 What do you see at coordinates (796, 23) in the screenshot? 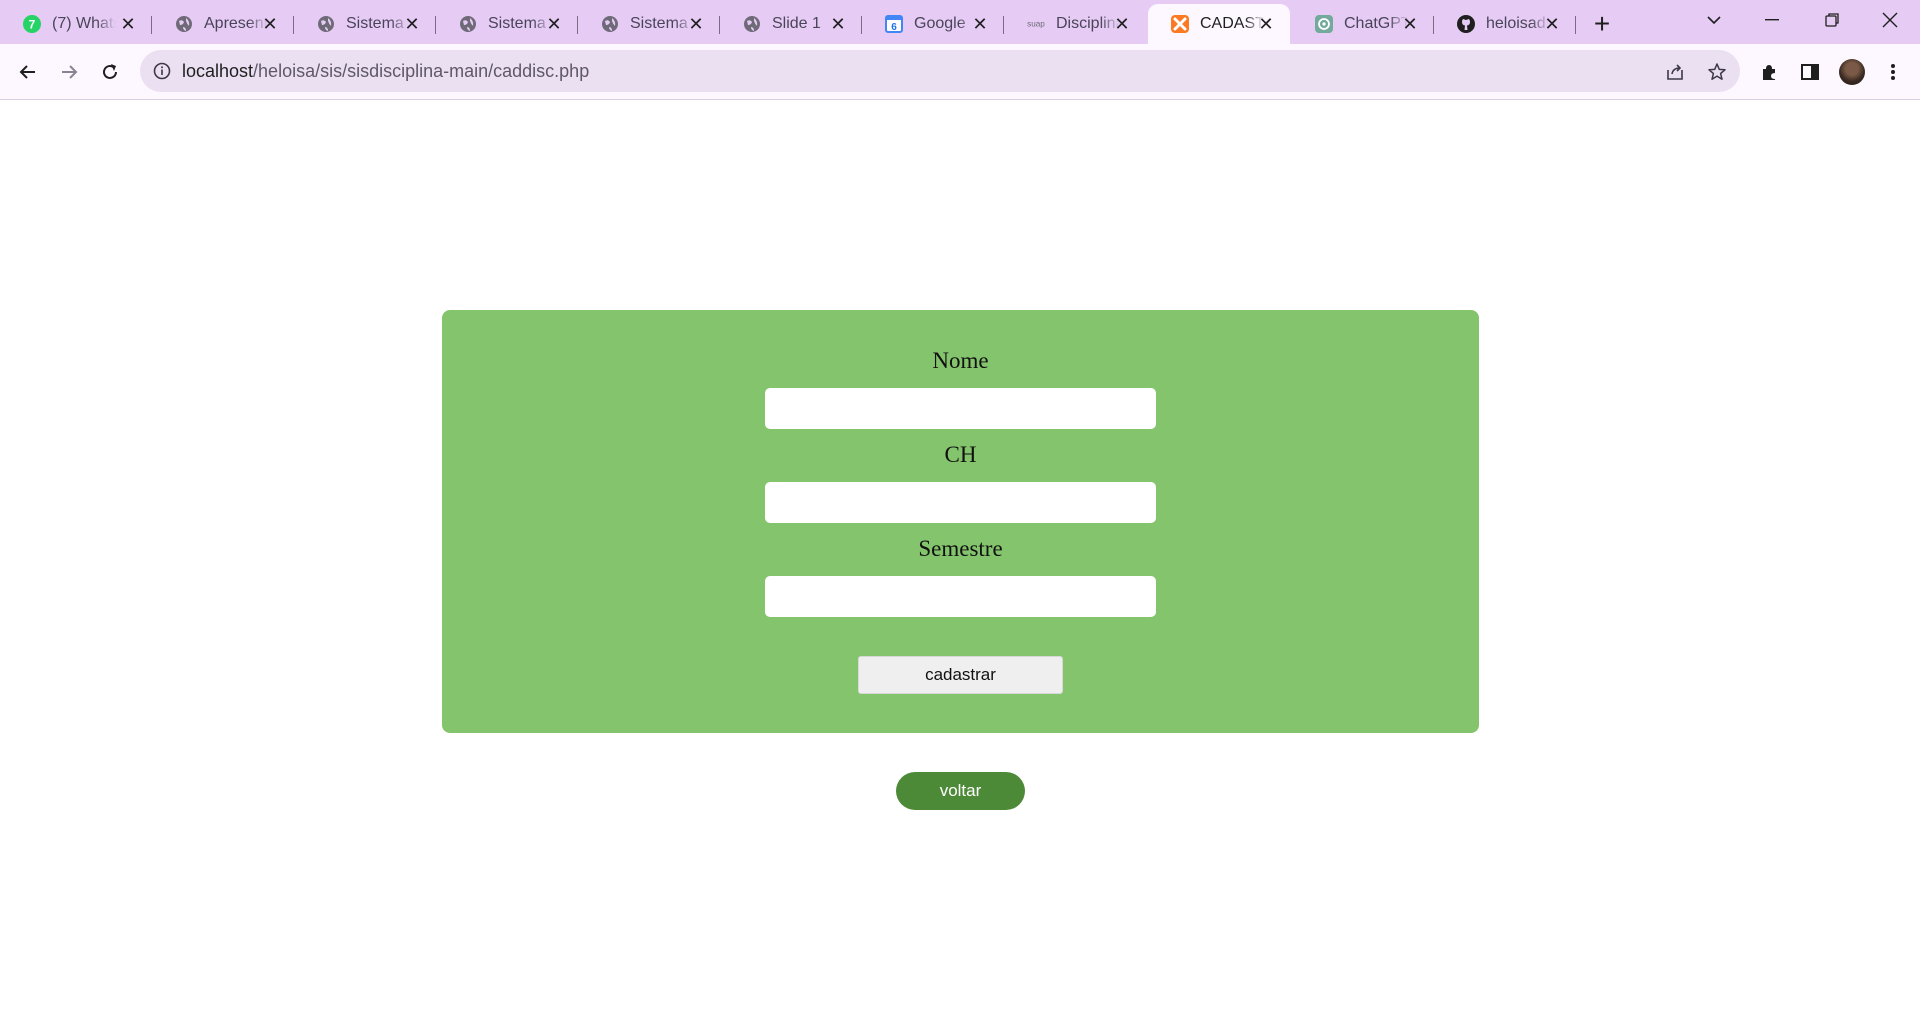
I see `tab-title: Slide 1` at bounding box center [796, 23].